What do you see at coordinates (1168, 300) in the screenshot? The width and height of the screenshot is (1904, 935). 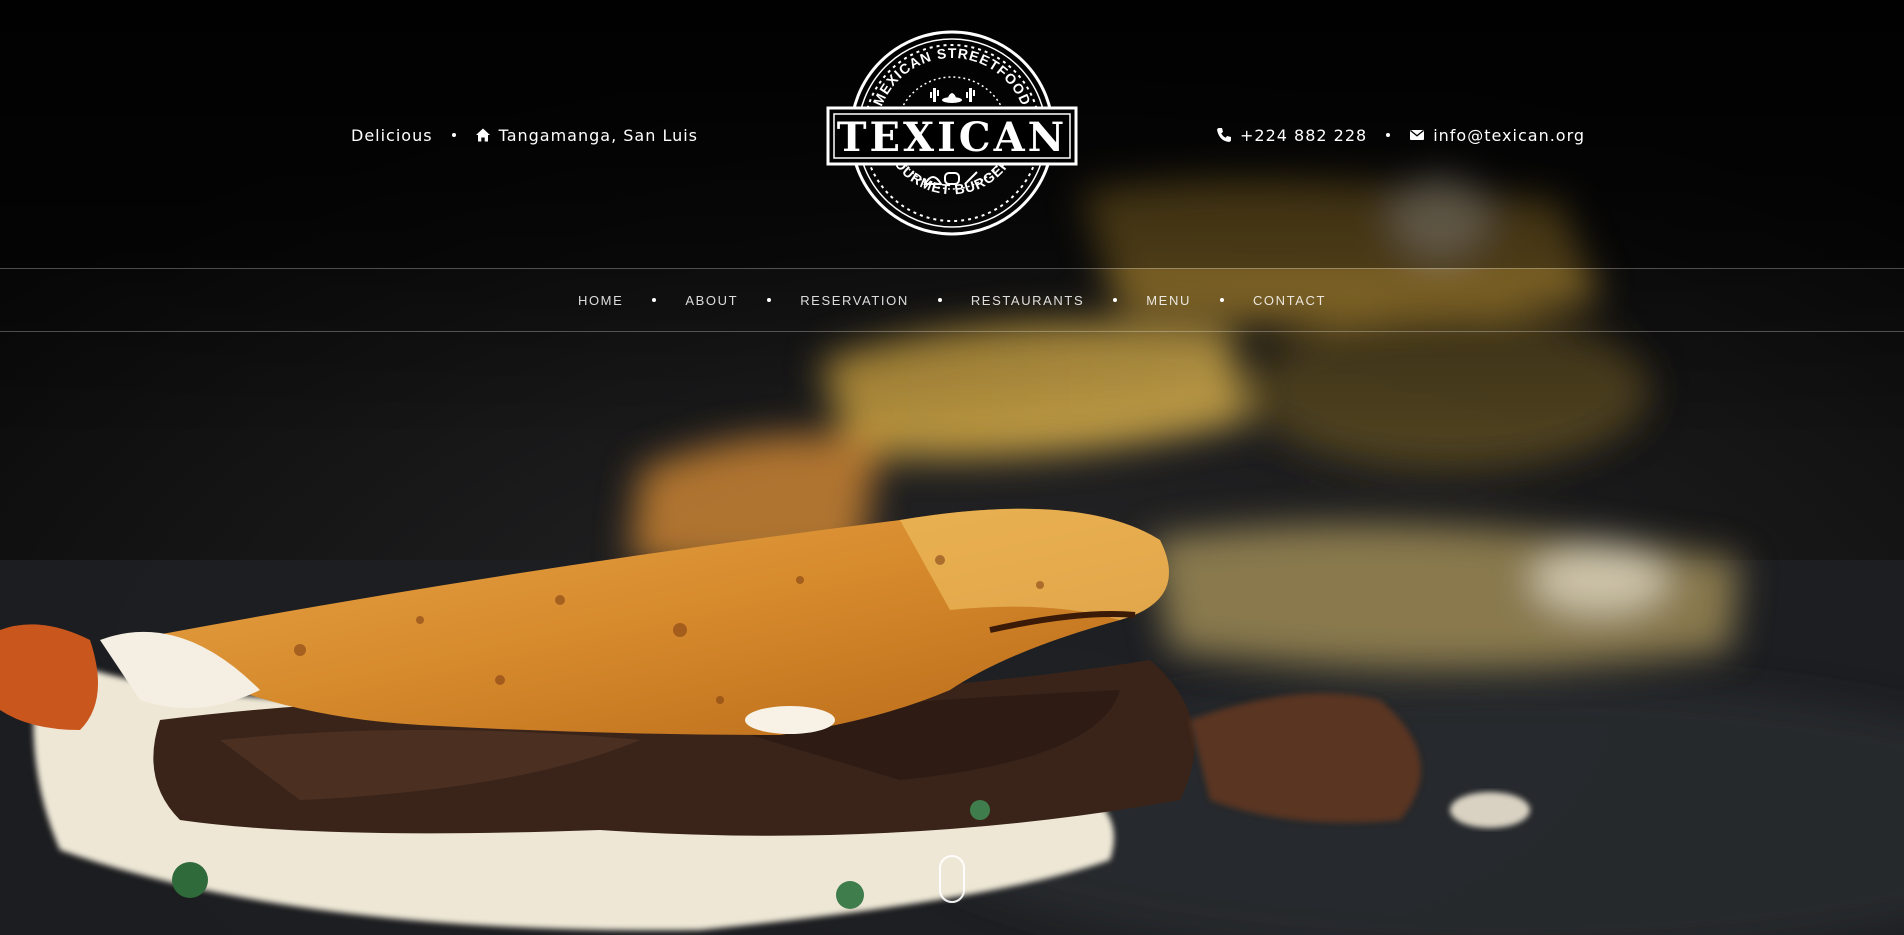 I see `nav-menu: MENU` at bounding box center [1168, 300].